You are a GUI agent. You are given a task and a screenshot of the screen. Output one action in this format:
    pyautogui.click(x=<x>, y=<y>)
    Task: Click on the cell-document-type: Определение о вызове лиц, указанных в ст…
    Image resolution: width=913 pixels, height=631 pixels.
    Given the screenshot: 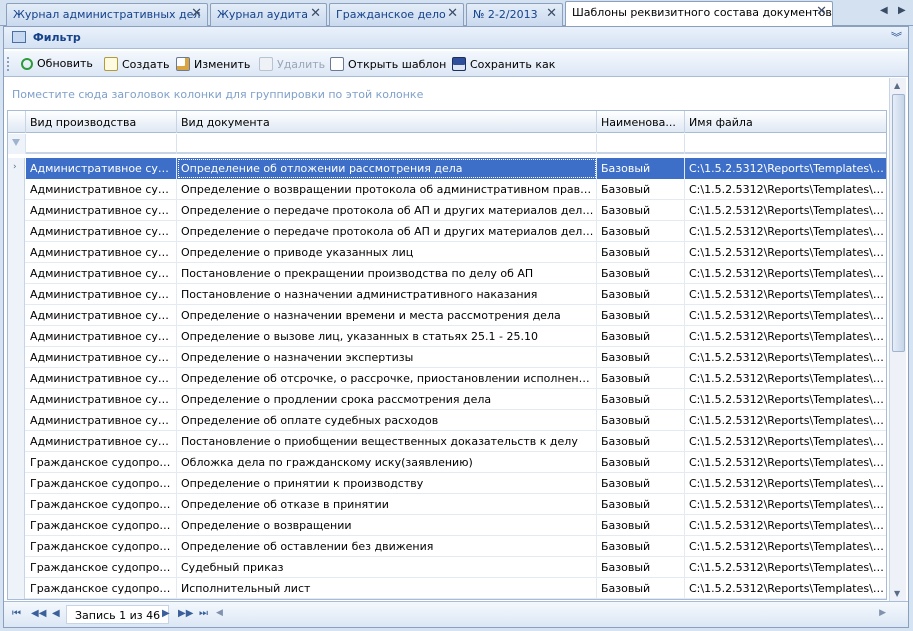 What is the action you would take?
    pyautogui.click(x=387, y=336)
    